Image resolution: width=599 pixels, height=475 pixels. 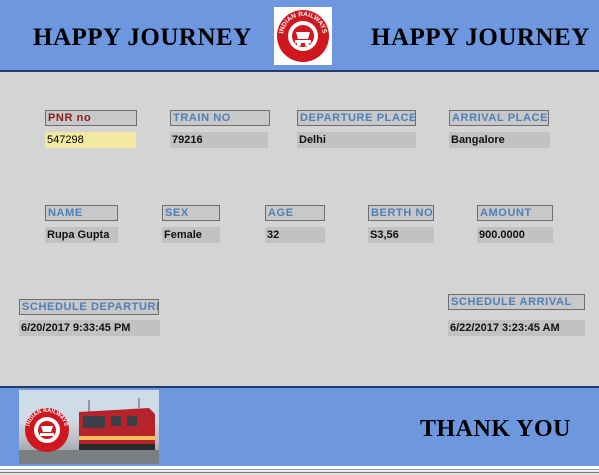 What do you see at coordinates (295, 213) in the screenshot?
I see `age-label: AGE` at bounding box center [295, 213].